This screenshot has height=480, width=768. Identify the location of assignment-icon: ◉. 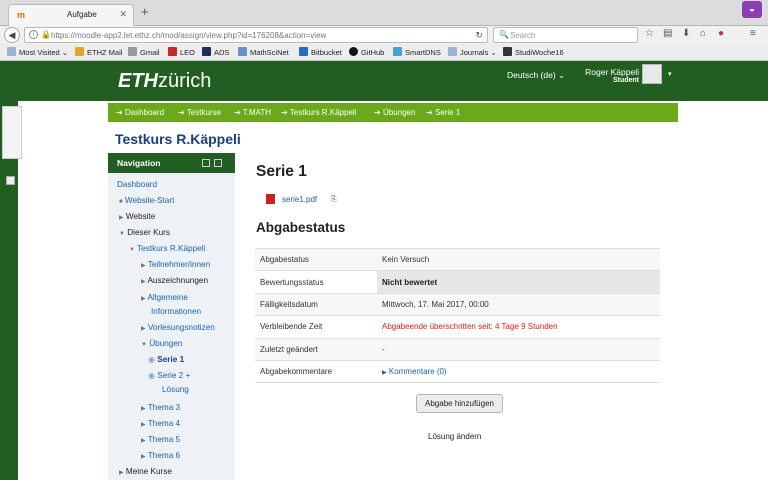
(151, 359).